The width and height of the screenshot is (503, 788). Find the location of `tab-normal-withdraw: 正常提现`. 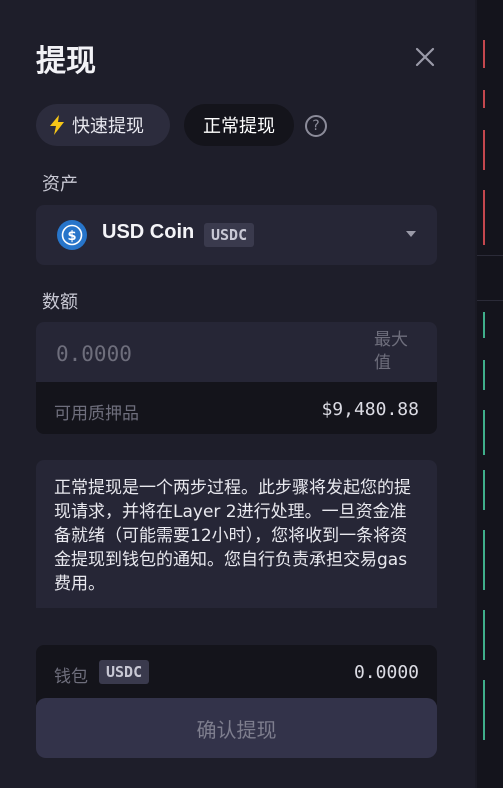

tab-normal-withdraw: 正常提现 is located at coordinates (239, 125).